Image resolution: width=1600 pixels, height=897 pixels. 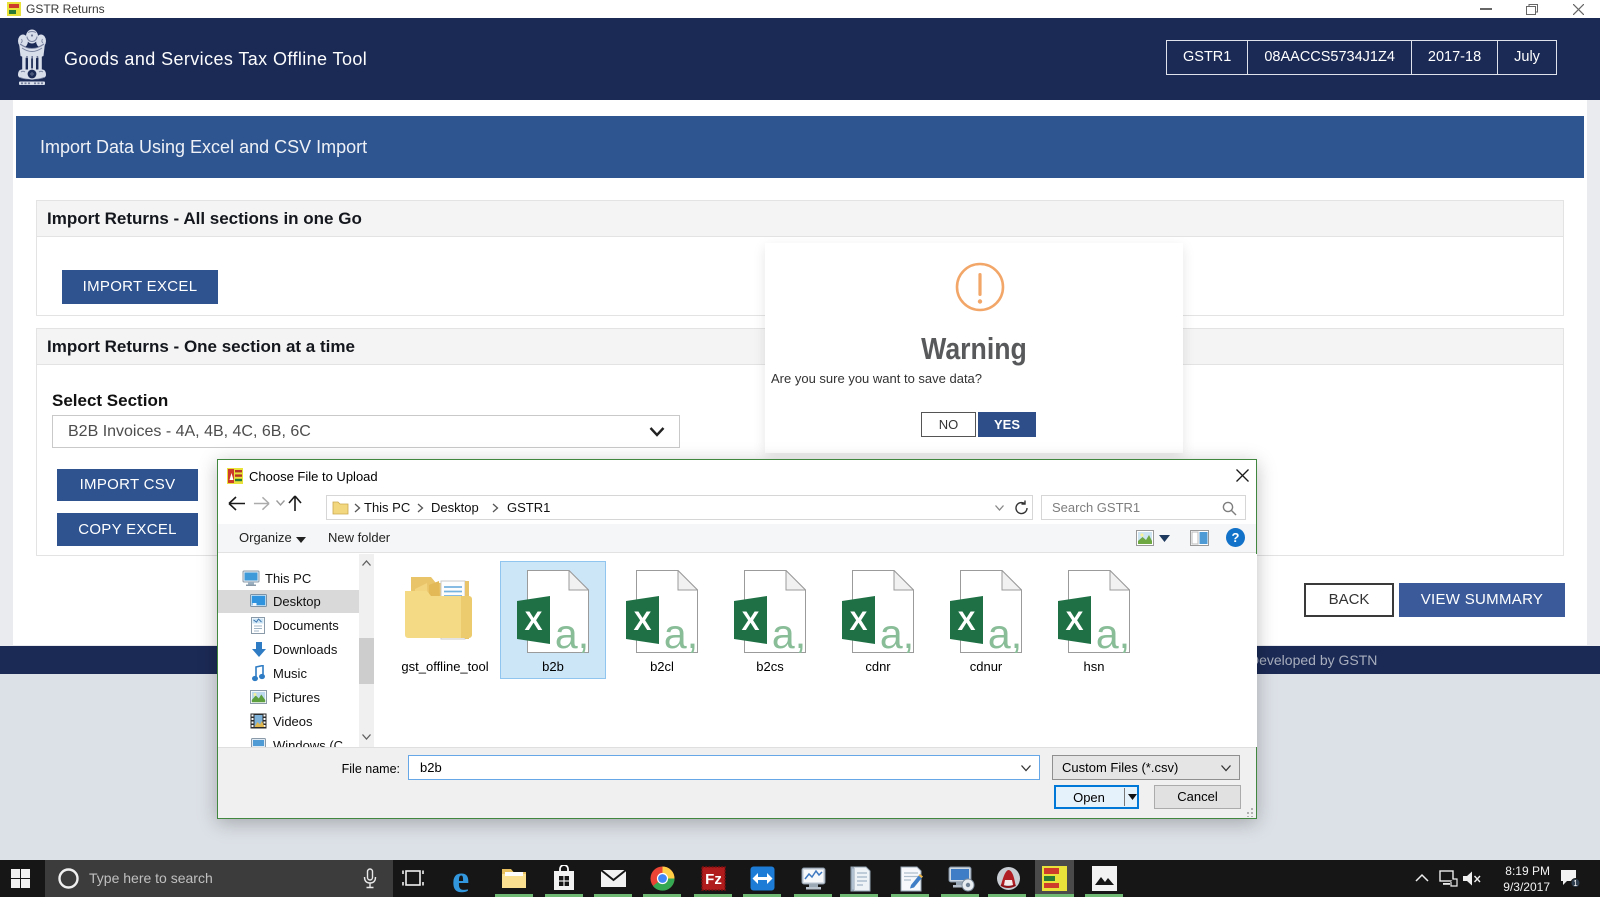 I want to click on svg-text: Fz, so click(x=713, y=879).